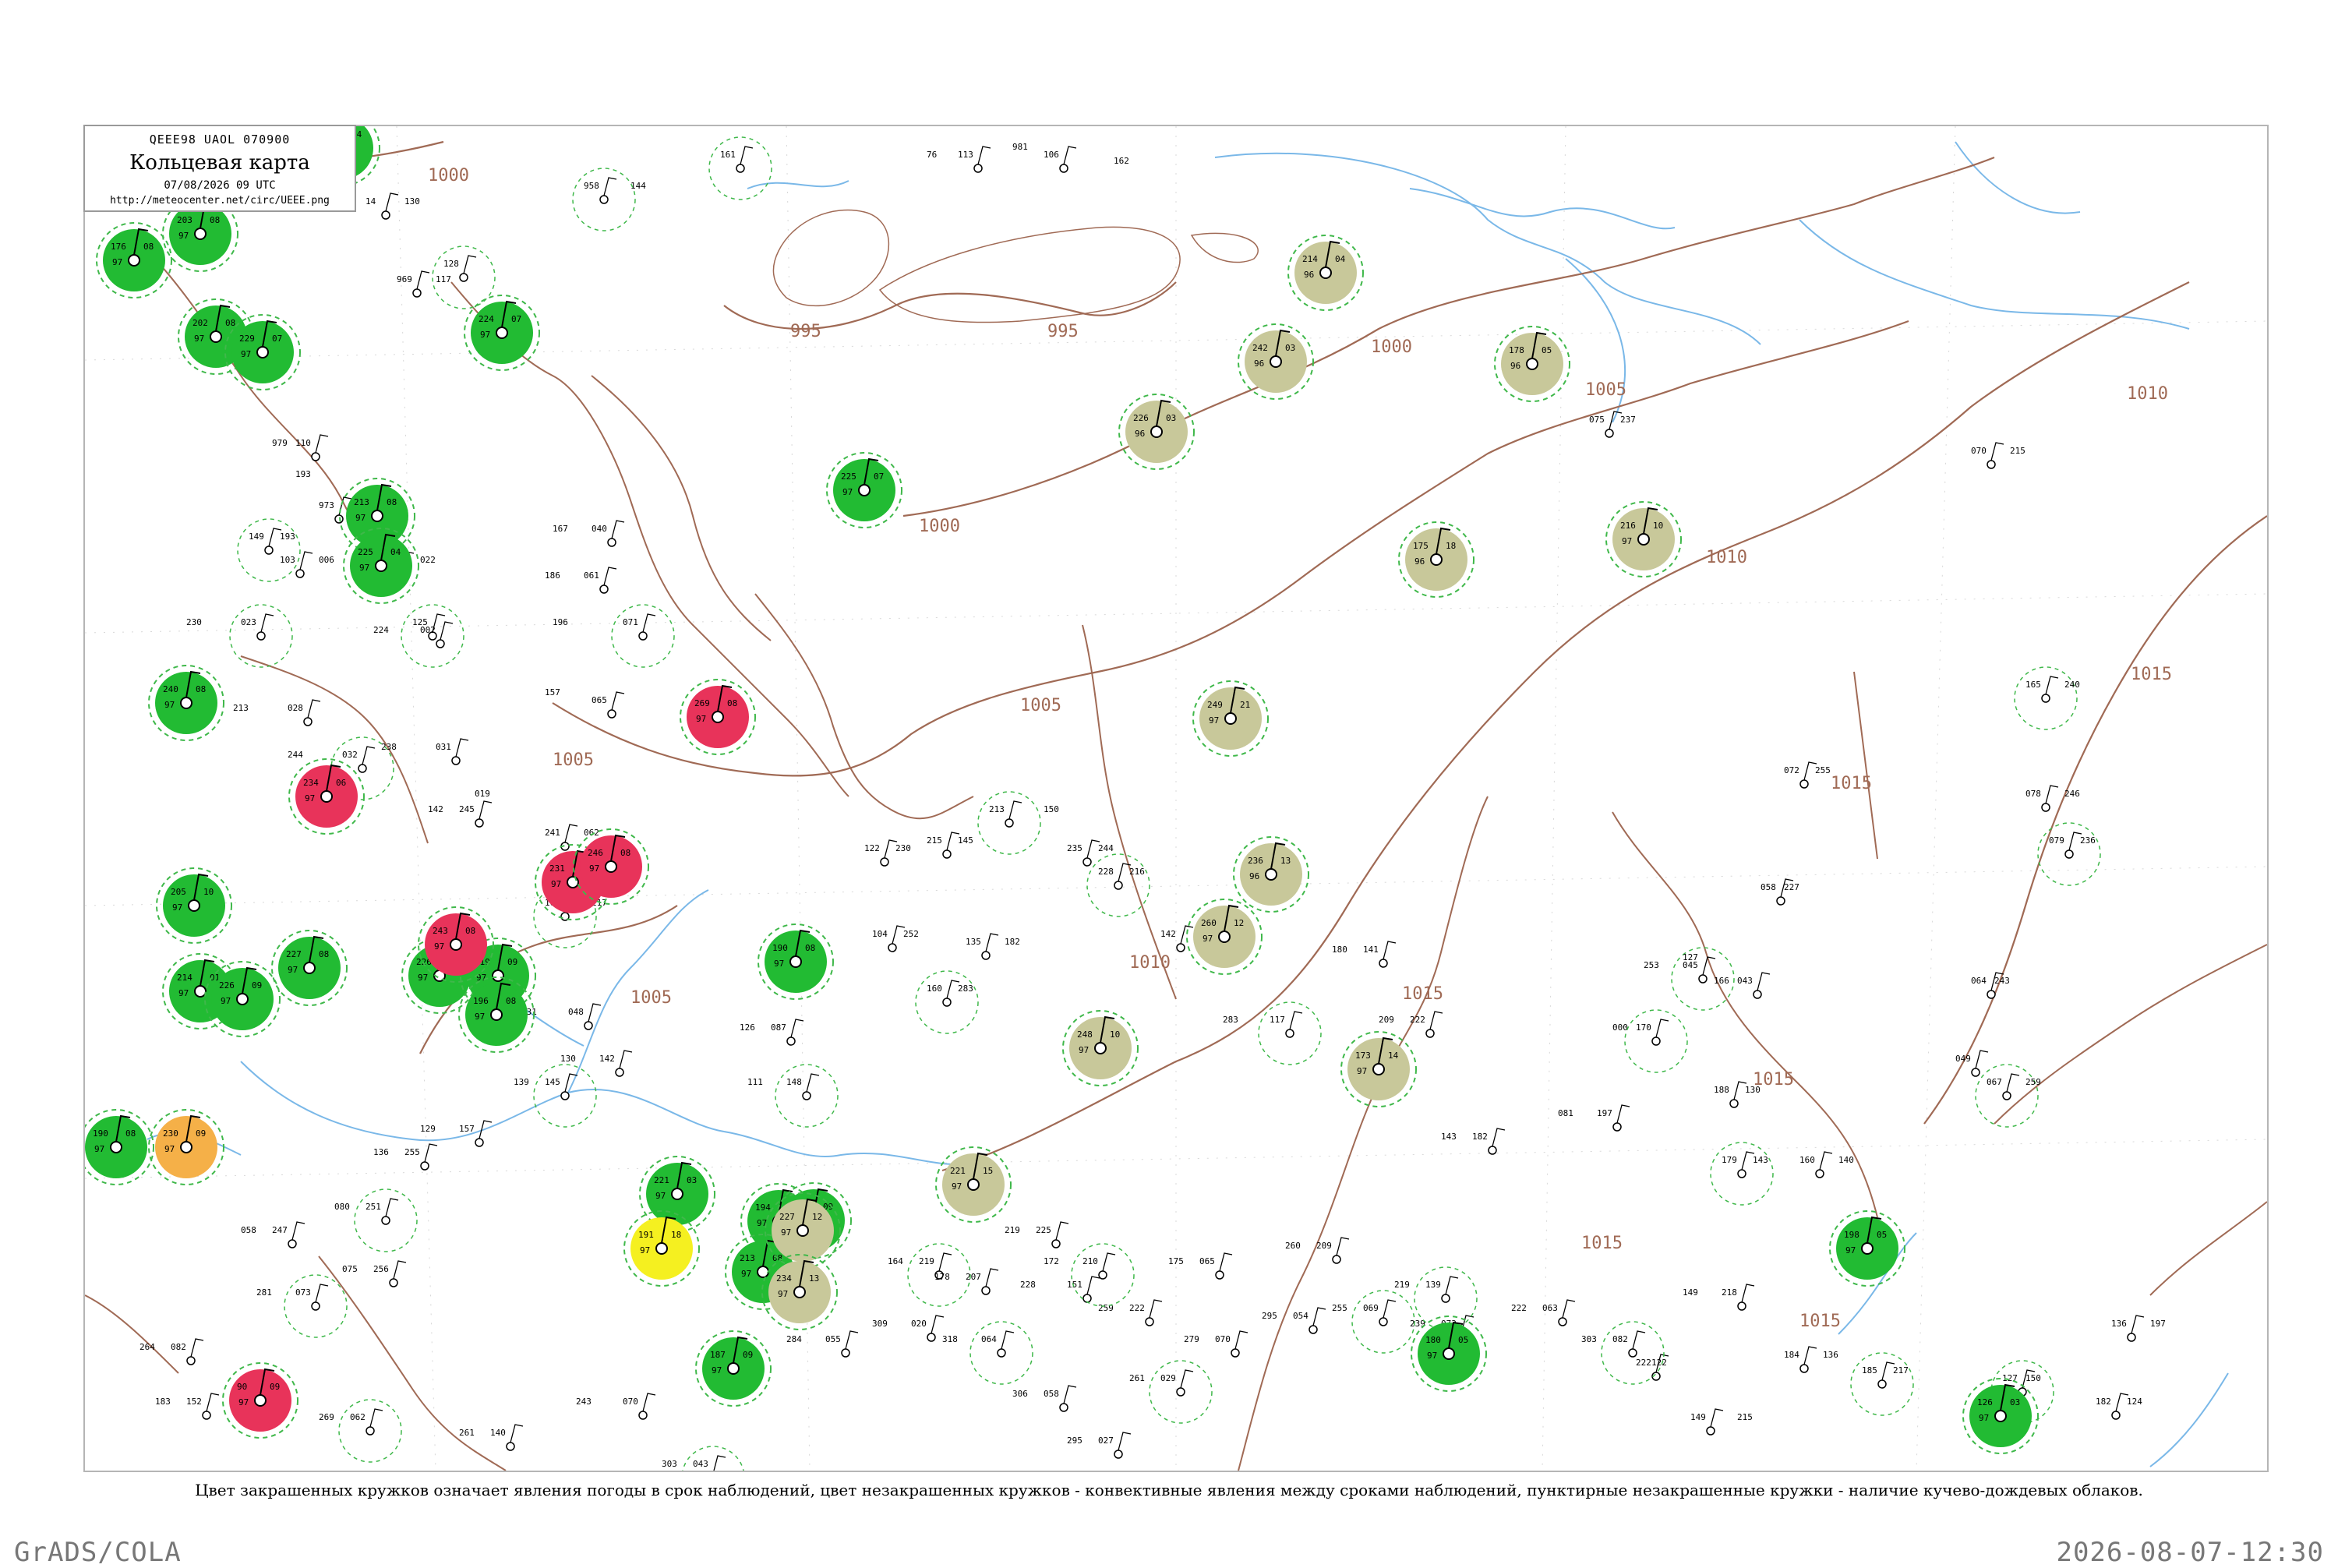  What do you see at coordinates (428, 630) in the screenshot?
I see `station-value: 002` at bounding box center [428, 630].